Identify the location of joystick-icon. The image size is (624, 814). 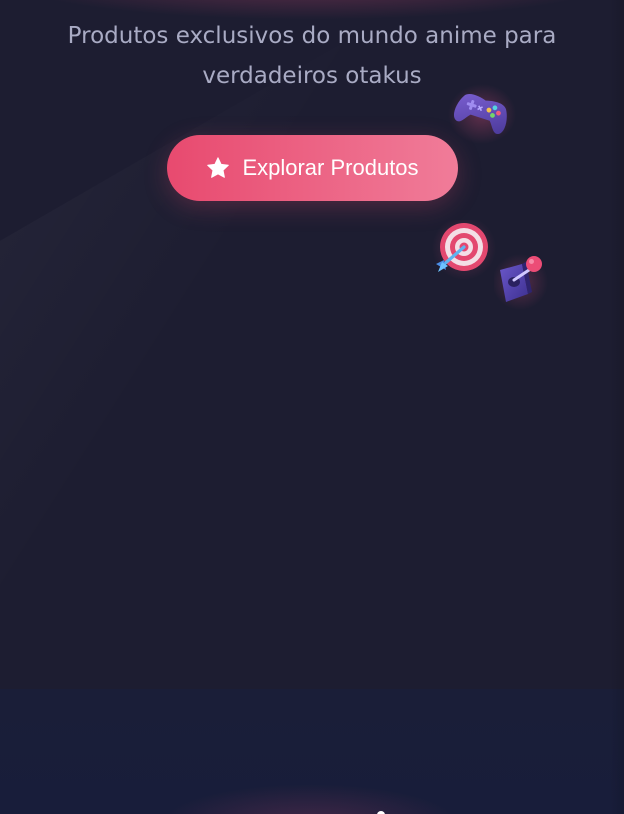
(522, 280).